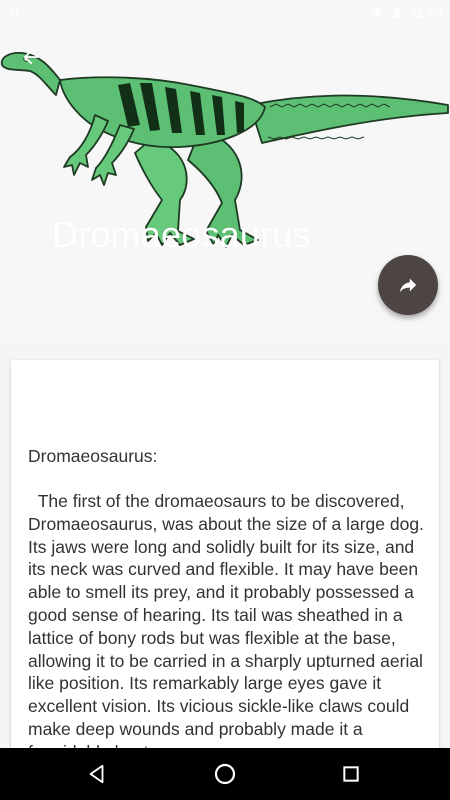 The width and height of the screenshot is (450, 800). I want to click on notification-indicator: N, so click(14, 12).